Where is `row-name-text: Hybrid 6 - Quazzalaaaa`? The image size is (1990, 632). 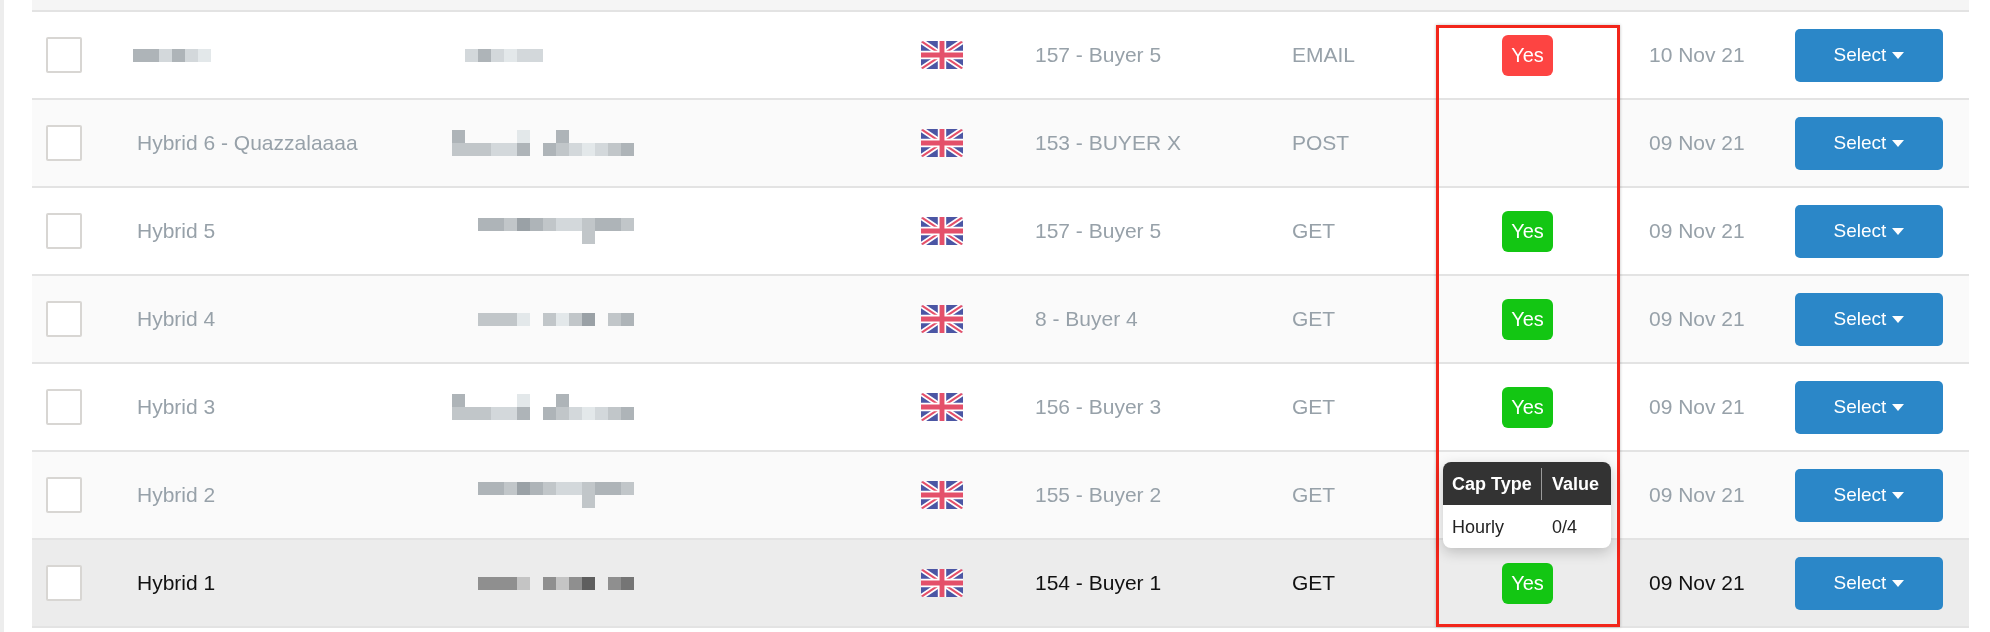
row-name-text: Hybrid 6 - Quazzalaaaa is located at coordinates (247, 143).